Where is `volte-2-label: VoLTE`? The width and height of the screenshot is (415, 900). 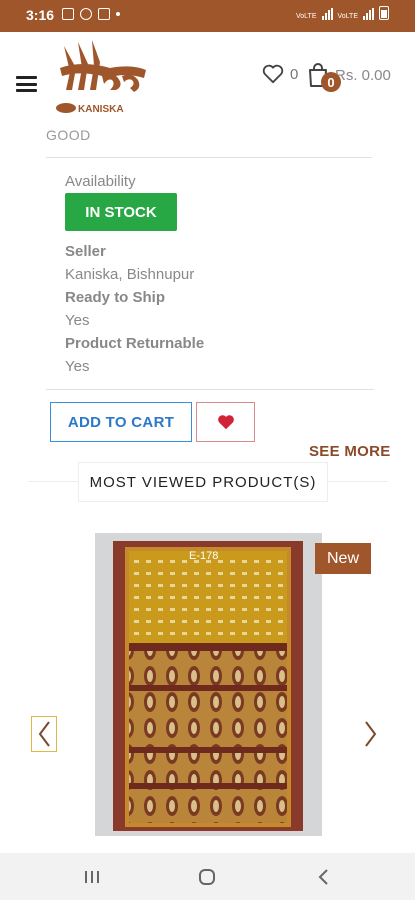
volte-2-label: VoLTE is located at coordinates (348, 16).